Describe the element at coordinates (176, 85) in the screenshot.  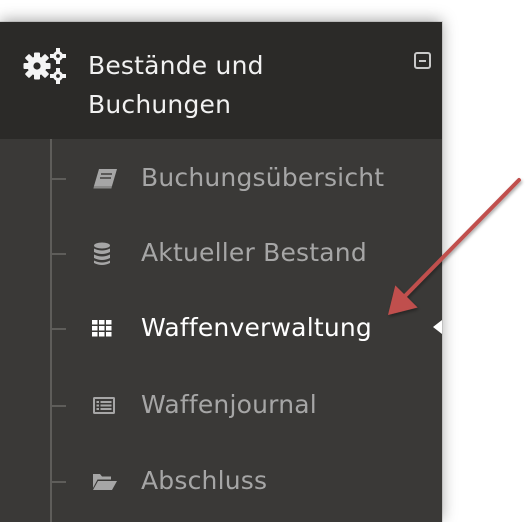
I see `menu-group-title: Bestände und Buchungen` at that location.